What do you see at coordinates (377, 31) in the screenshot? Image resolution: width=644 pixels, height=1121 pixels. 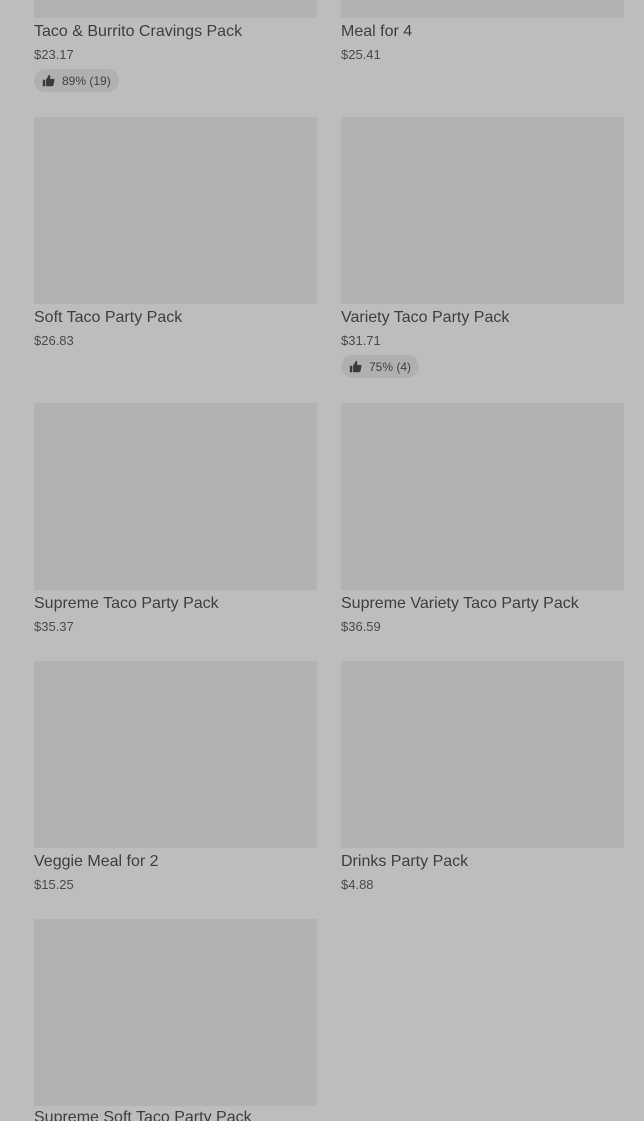 I see `item-name: Meal for 4` at bounding box center [377, 31].